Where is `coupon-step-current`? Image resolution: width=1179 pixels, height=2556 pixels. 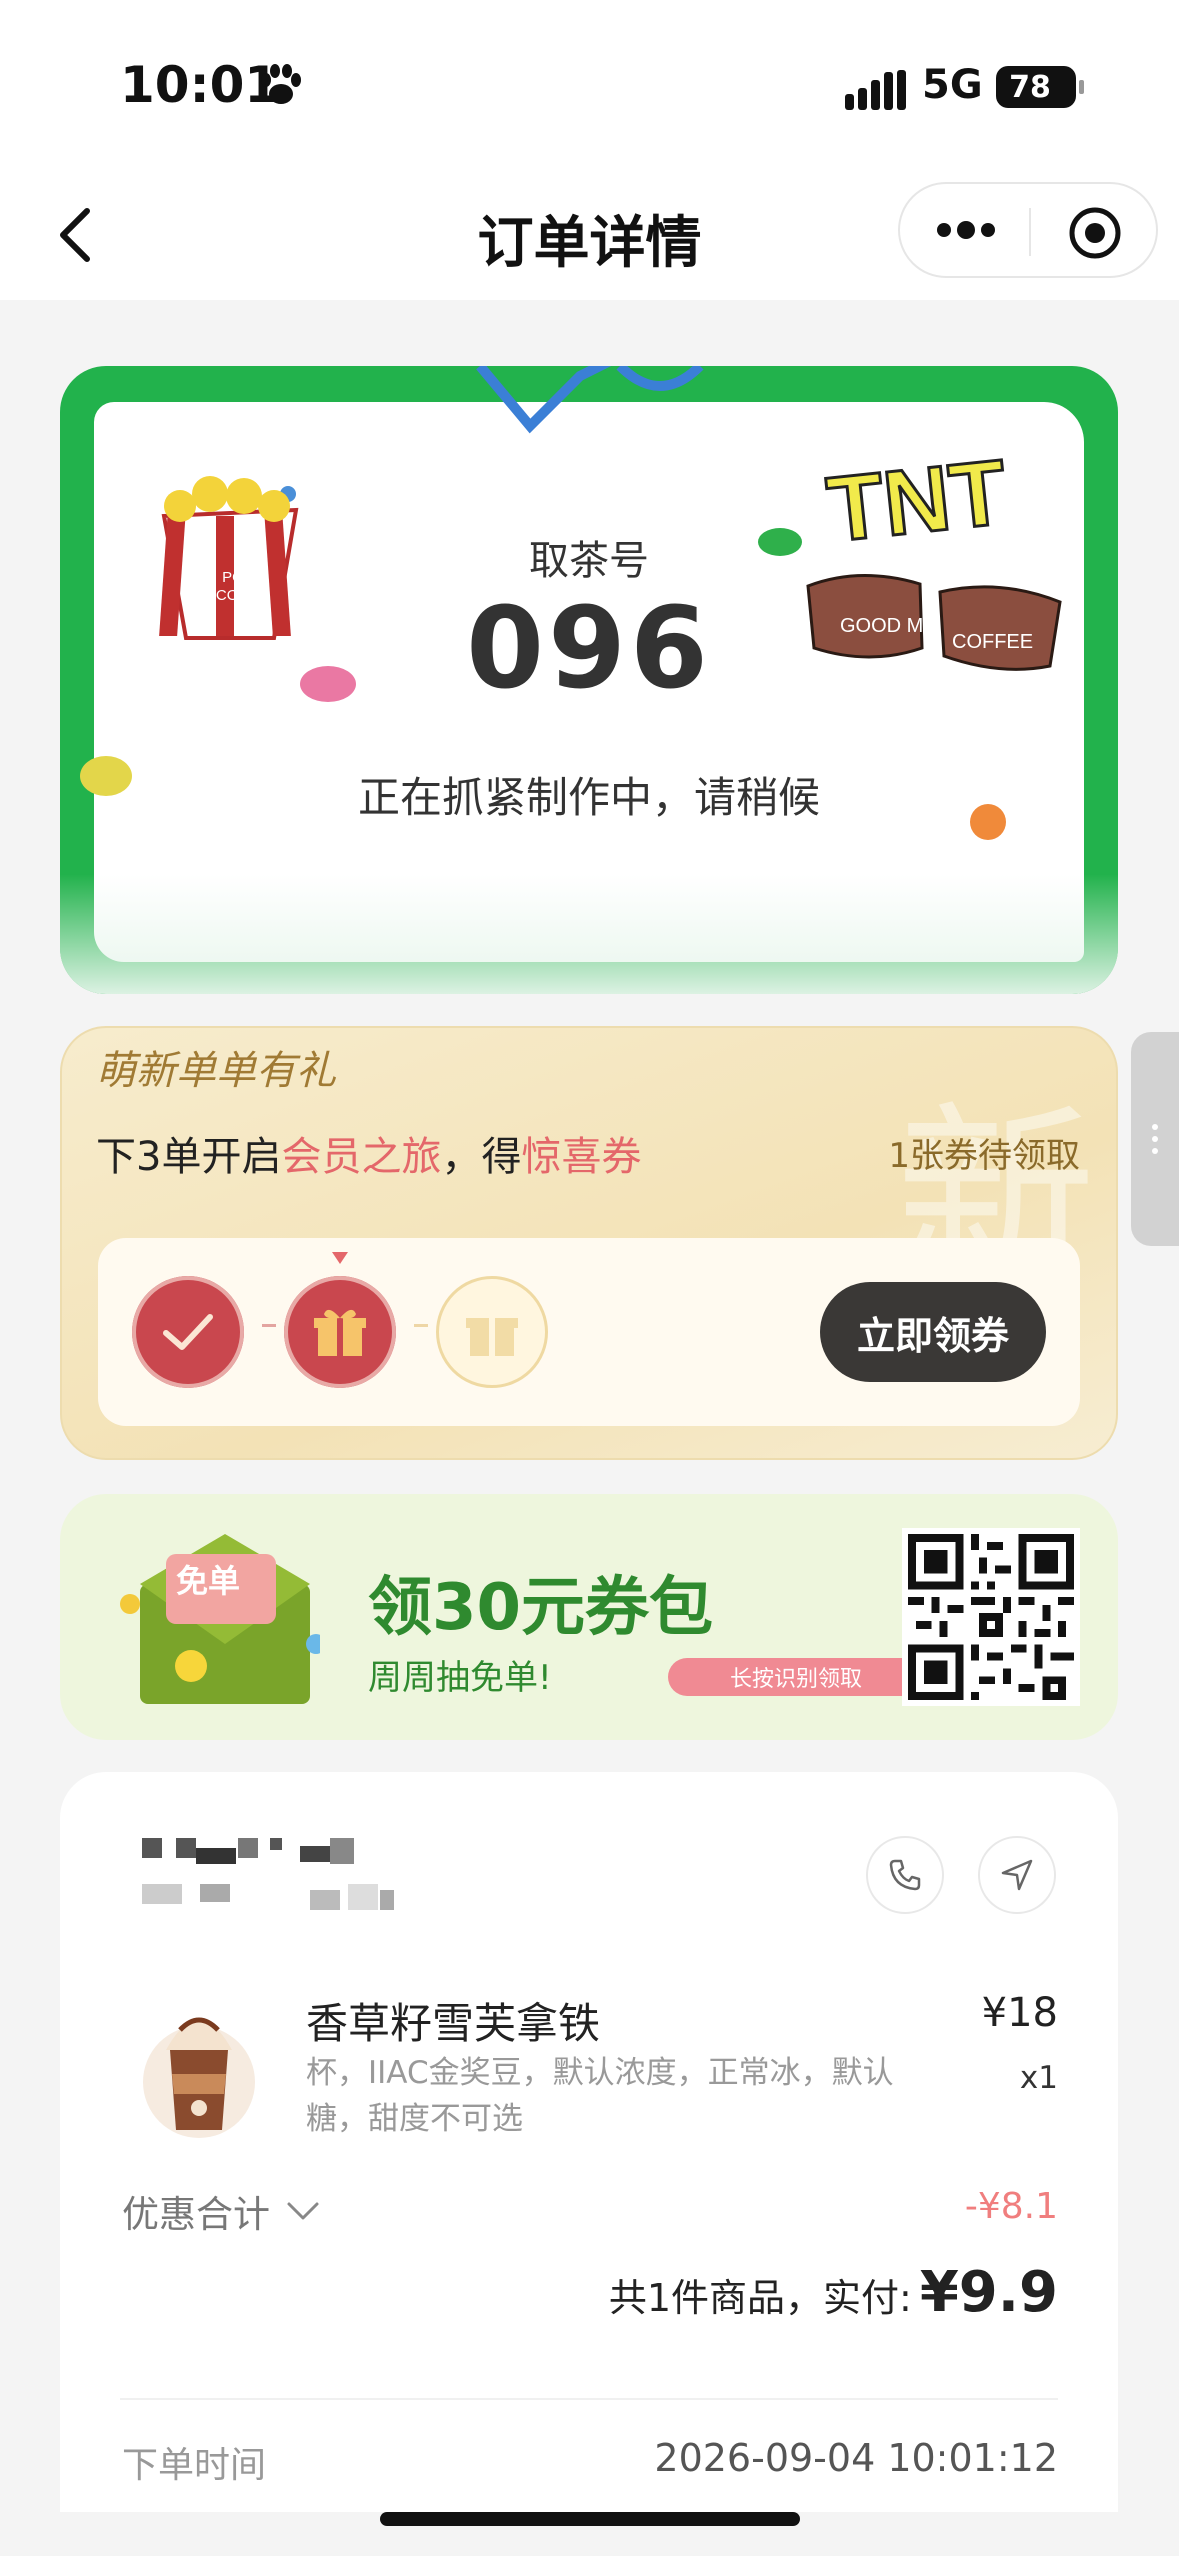 coupon-step-current is located at coordinates (340, 1332).